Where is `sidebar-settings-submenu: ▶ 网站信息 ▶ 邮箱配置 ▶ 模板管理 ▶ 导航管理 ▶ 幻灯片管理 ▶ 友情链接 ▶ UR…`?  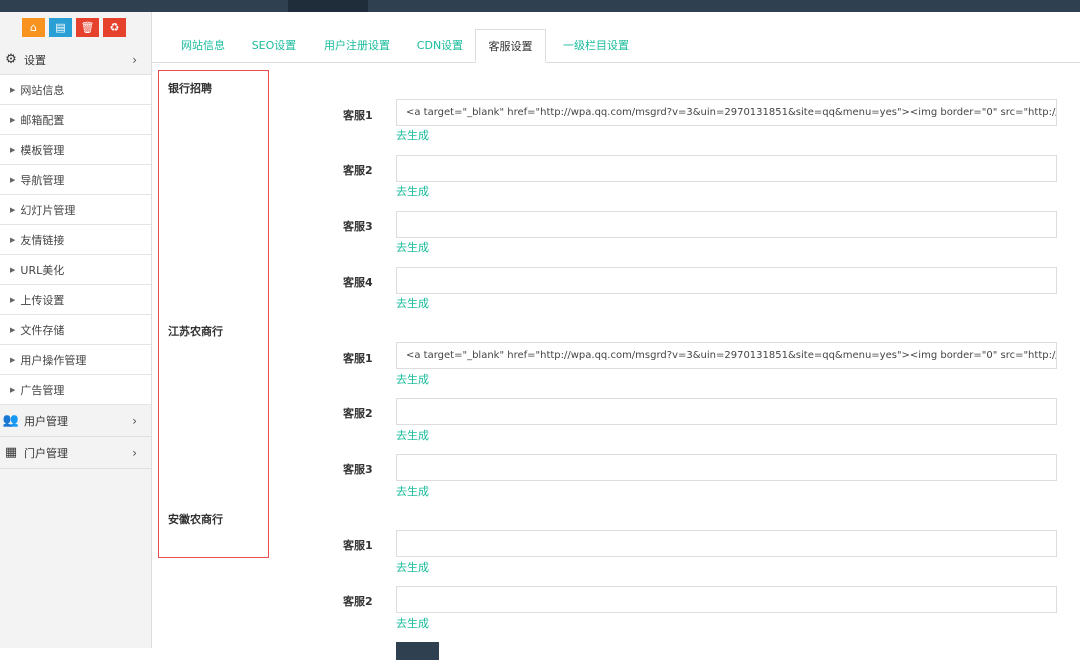 sidebar-settings-submenu: ▶ 网站信息 ▶ 邮箱配置 ▶ 模板管理 ▶ 导航管理 ▶ 幻灯片管理 ▶ 友情链接 ▶ UR… is located at coordinates (75, 240).